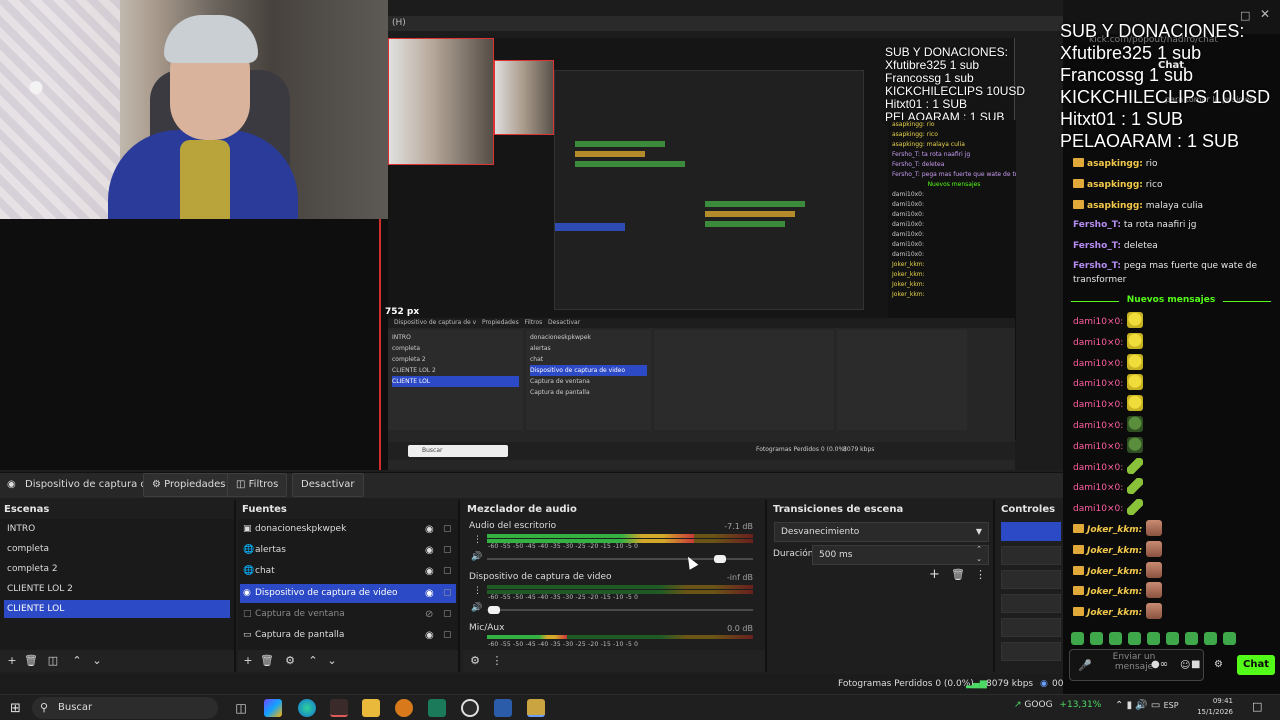 This screenshot has height=720, width=1280. What do you see at coordinates (503, 708) in the screenshot?
I see `store-icon` at bounding box center [503, 708].